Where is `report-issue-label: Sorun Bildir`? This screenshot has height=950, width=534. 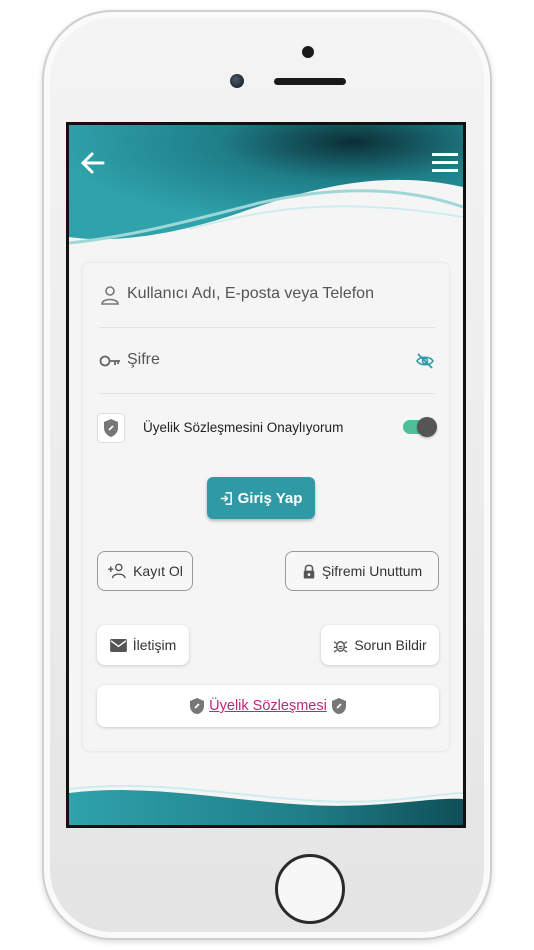 report-issue-label: Sorun Bildir is located at coordinates (390, 645).